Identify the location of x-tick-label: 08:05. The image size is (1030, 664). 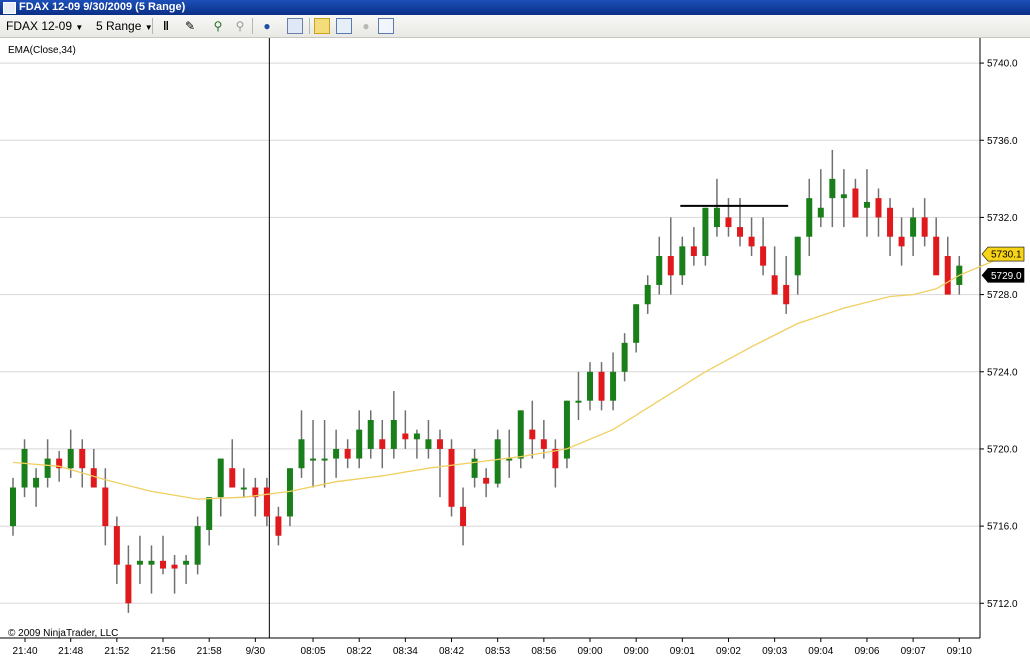
(313, 651).